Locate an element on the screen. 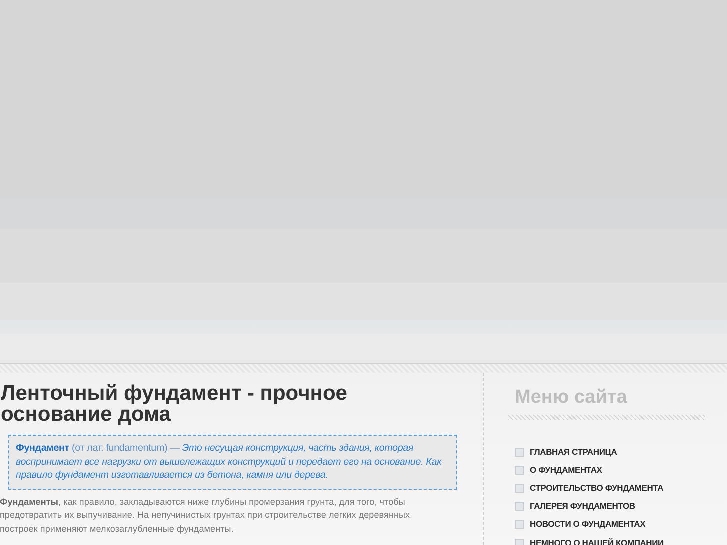 This screenshot has width=727, height=545. menu-link: СТРОИТЕЛЬСТВО ФУНДАМЕНТА is located at coordinates (597, 488).